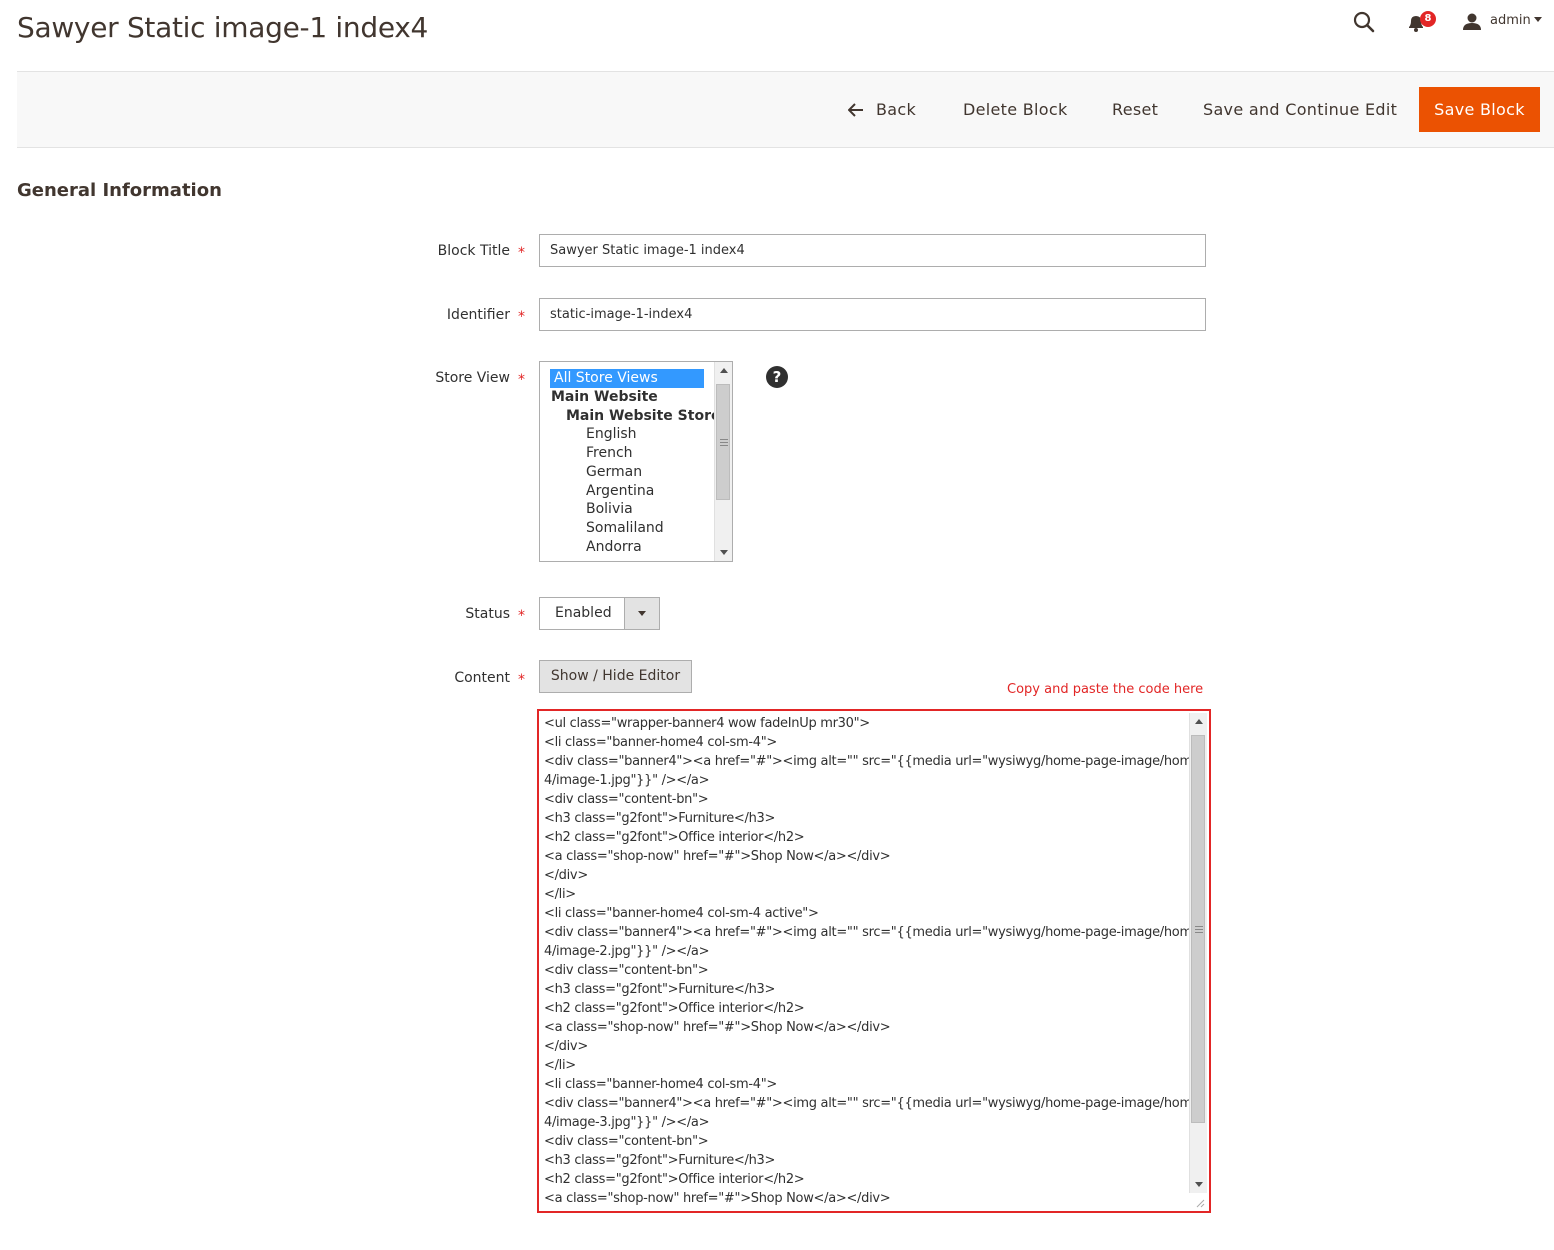 Image resolution: width=1554 pixels, height=1250 pixels. I want to click on content-scrollbar, so click(1198, 953).